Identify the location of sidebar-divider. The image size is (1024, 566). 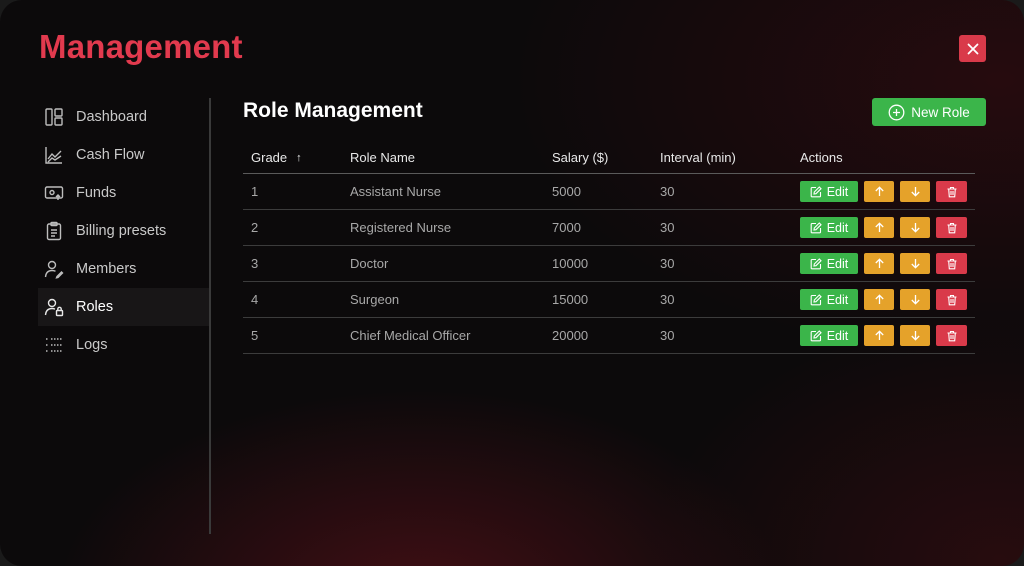
(210, 316).